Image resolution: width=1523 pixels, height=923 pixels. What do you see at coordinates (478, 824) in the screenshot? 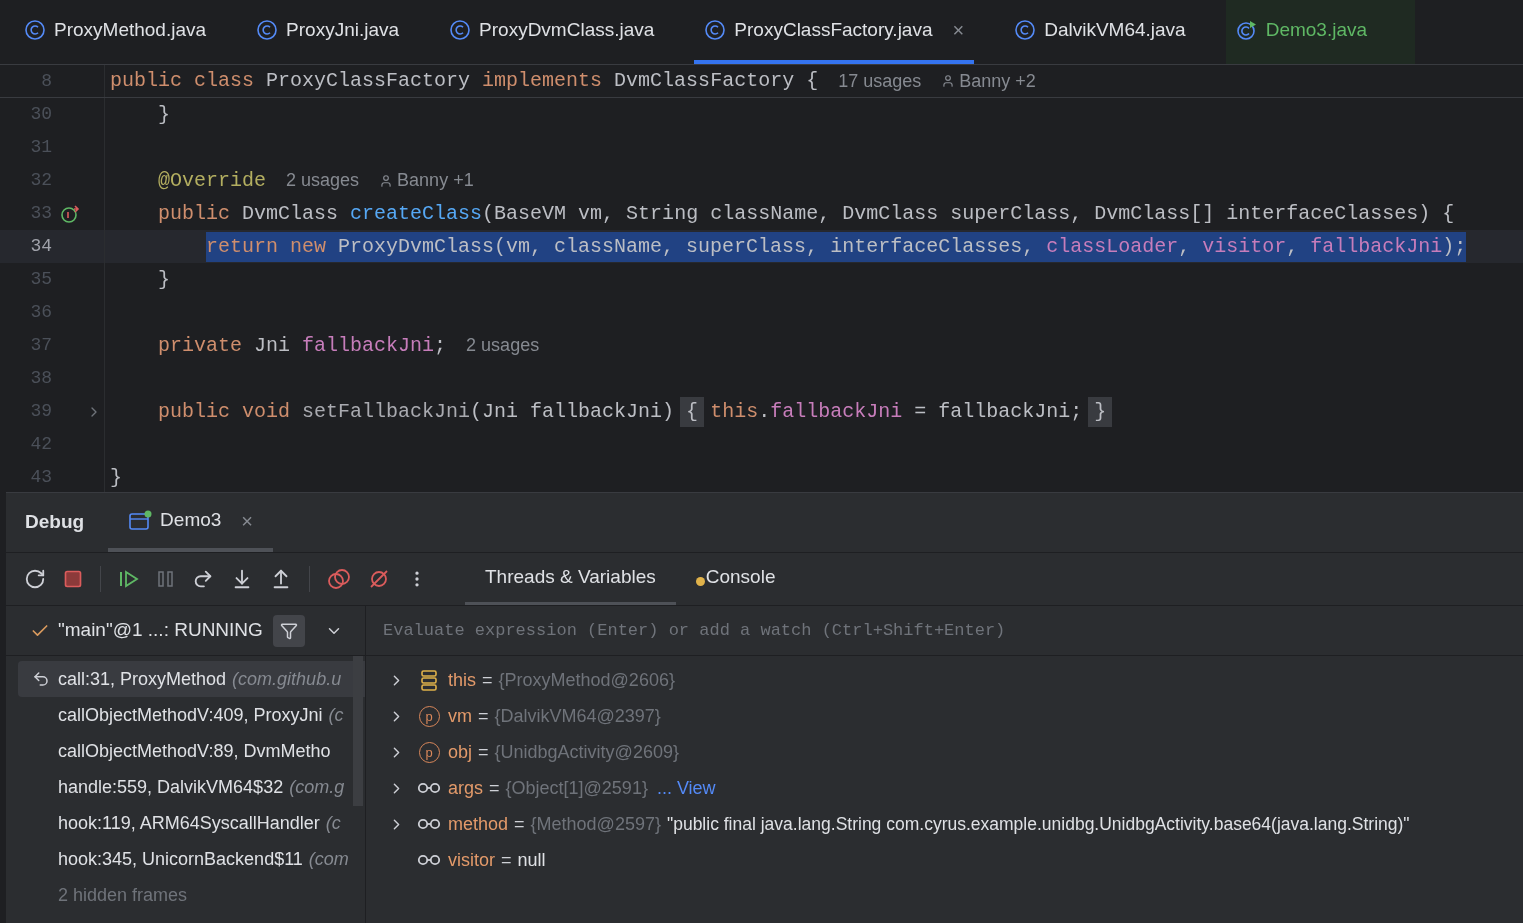
I see `variable-name: method` at bounding box center [478, 824].